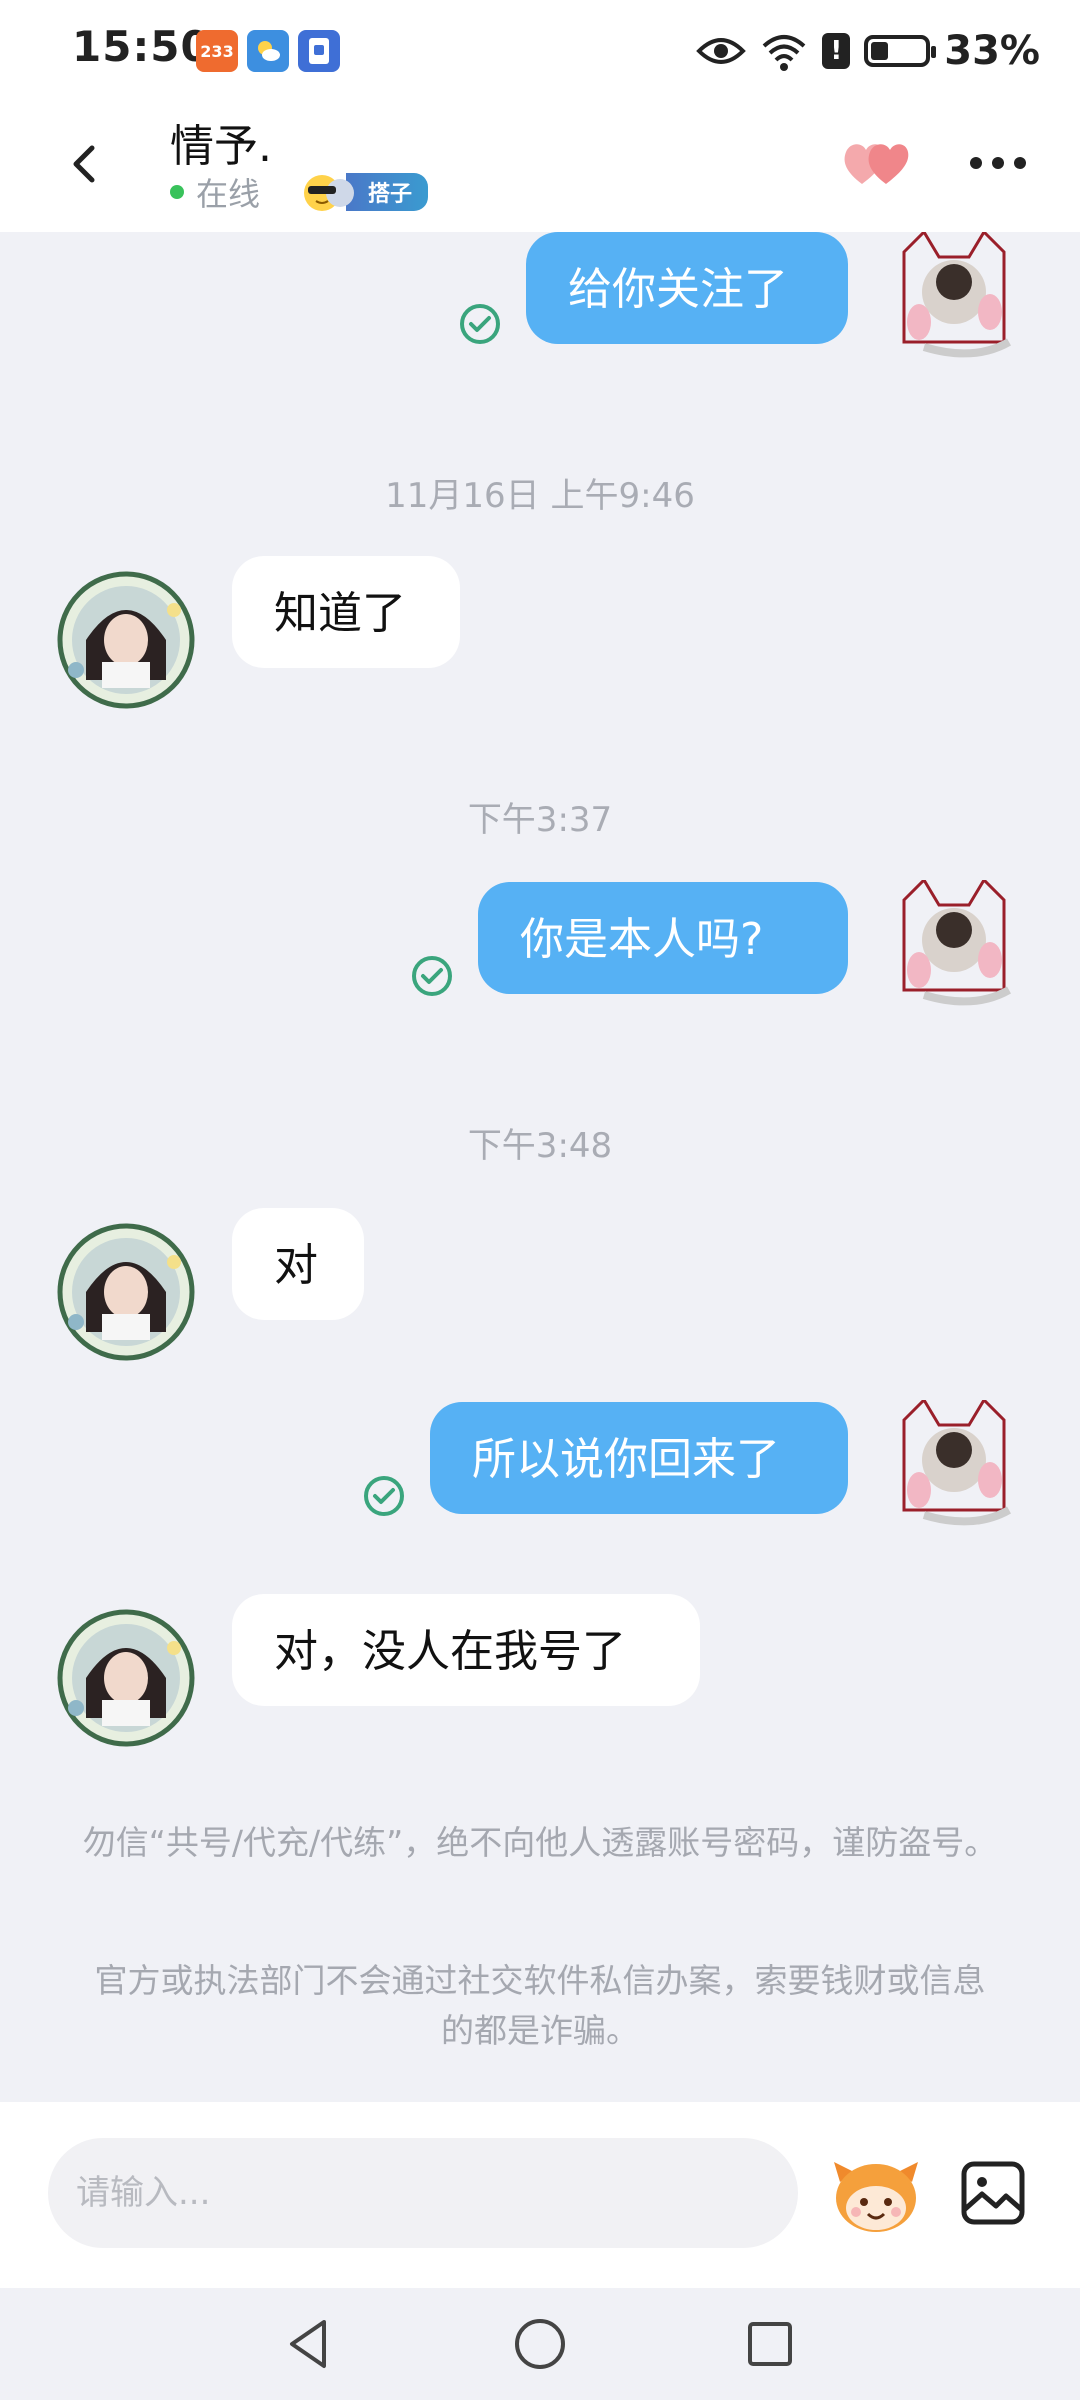  Describe the element at coordinates (141, 46) in the screenshot. I see `status-time: 15:50` at that location.